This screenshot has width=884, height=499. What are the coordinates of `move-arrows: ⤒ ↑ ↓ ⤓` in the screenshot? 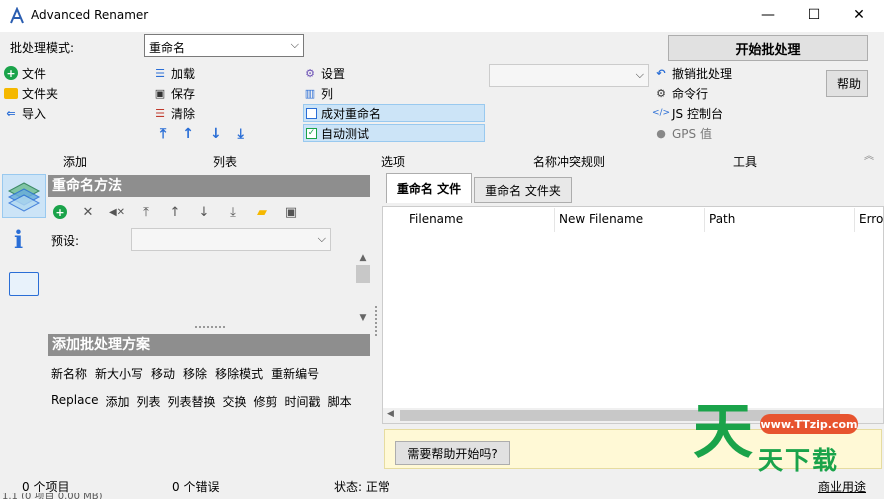 It's located at (202, 134).